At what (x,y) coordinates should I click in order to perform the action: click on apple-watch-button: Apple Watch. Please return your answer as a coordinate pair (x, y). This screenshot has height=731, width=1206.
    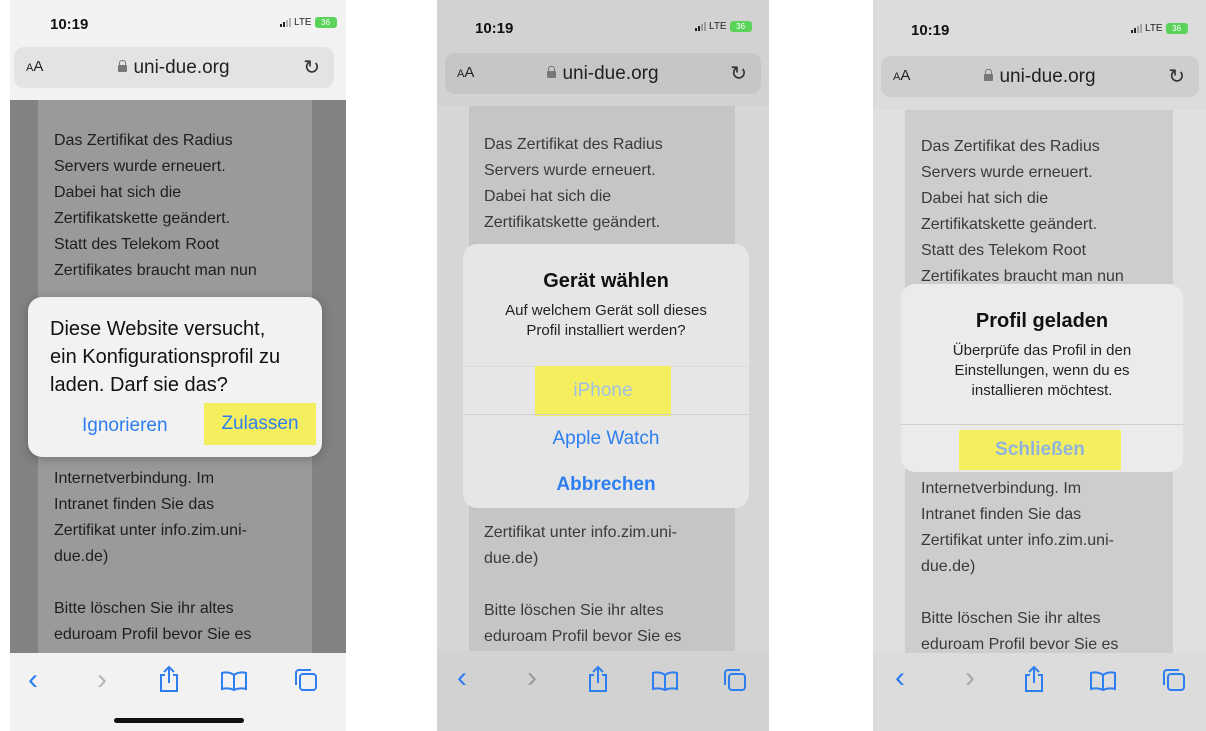
    Looking at the image, I should click on (606, 439).